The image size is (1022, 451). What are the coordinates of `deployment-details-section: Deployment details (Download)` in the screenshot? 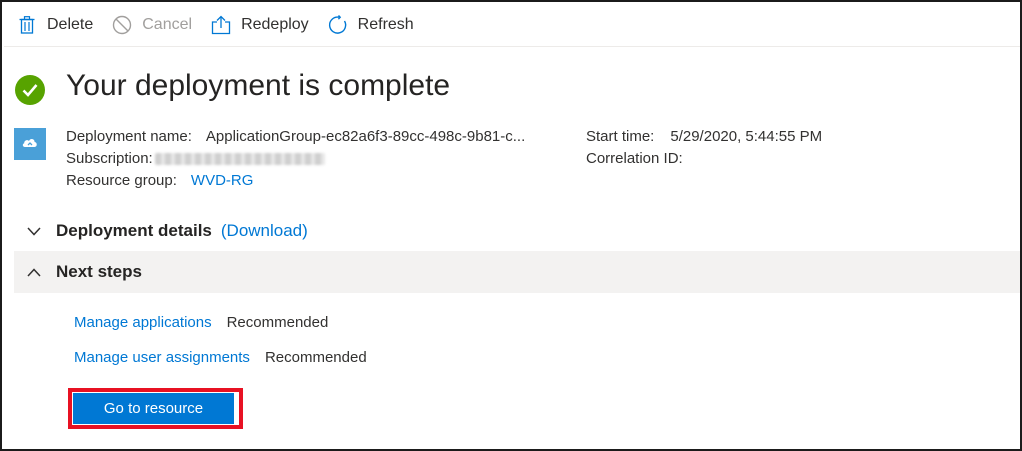 It's located at (161, 231).